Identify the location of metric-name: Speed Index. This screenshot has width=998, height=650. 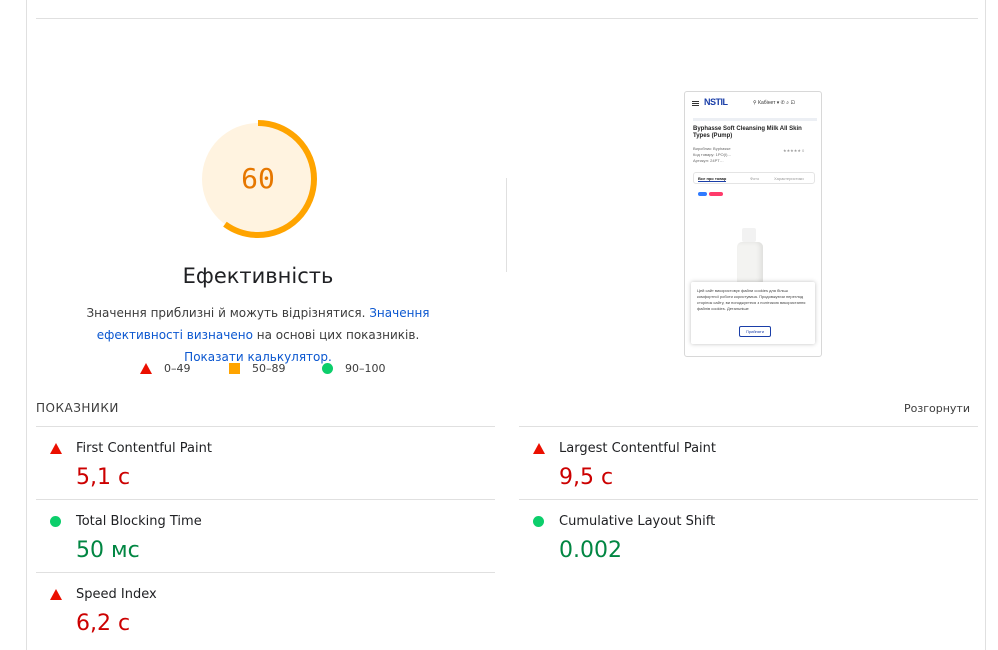
(116, 594).